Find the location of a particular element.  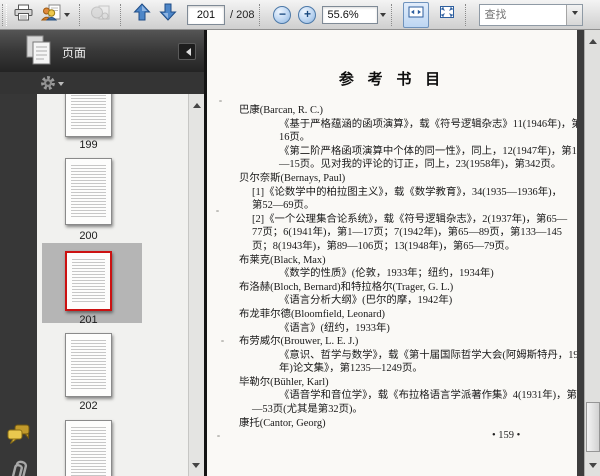

search-dropdown-button is located at coordinates (574, 14).